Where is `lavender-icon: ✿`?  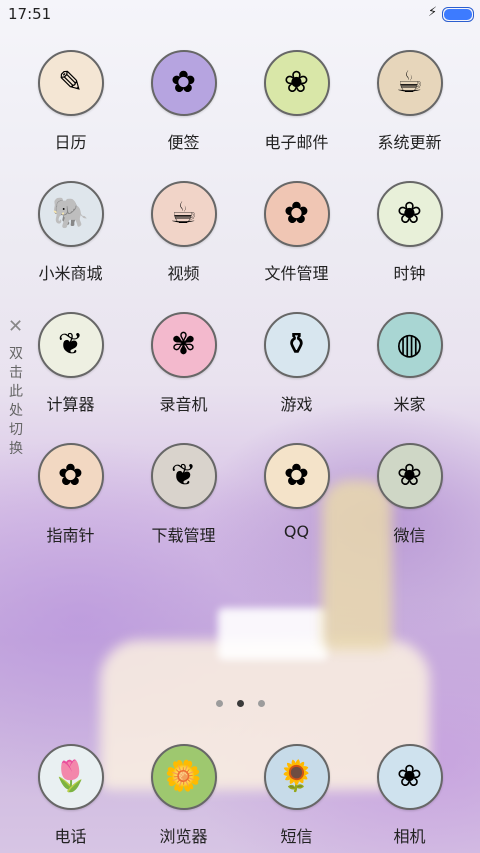
lavender-icon: ✿ is located at coordinates (183, 83).